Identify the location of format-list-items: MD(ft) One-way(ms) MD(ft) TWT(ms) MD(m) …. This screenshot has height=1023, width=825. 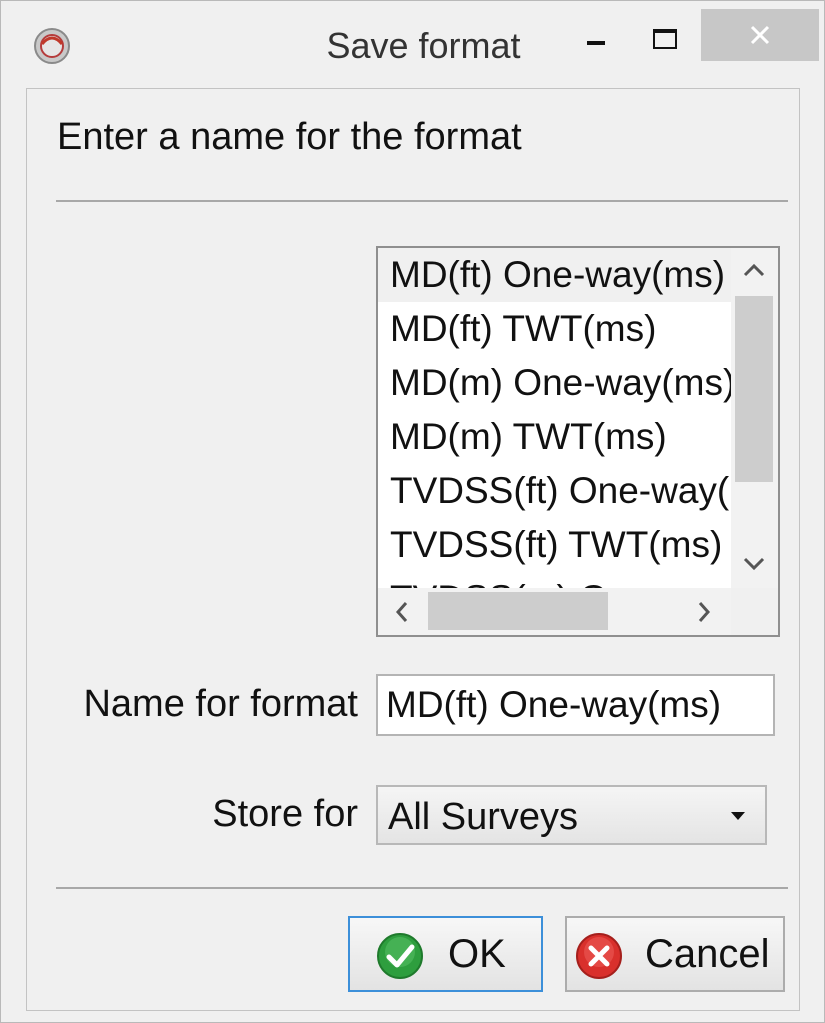
(554, 418).